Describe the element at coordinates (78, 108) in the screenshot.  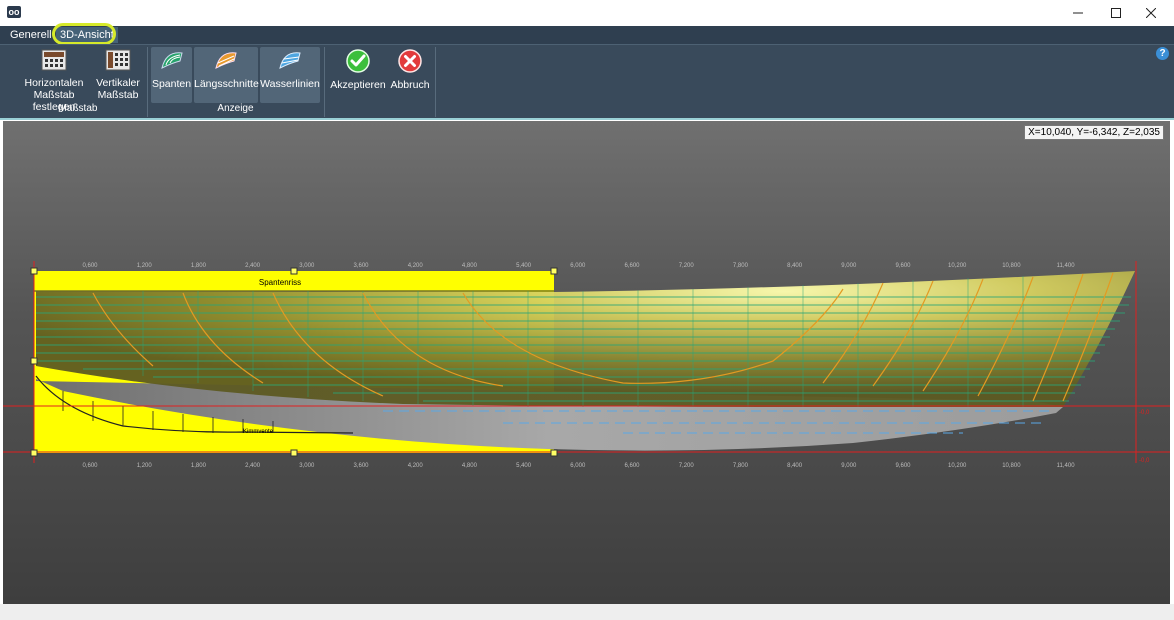
I see `group-label-massstab: Maßstab` at that location.